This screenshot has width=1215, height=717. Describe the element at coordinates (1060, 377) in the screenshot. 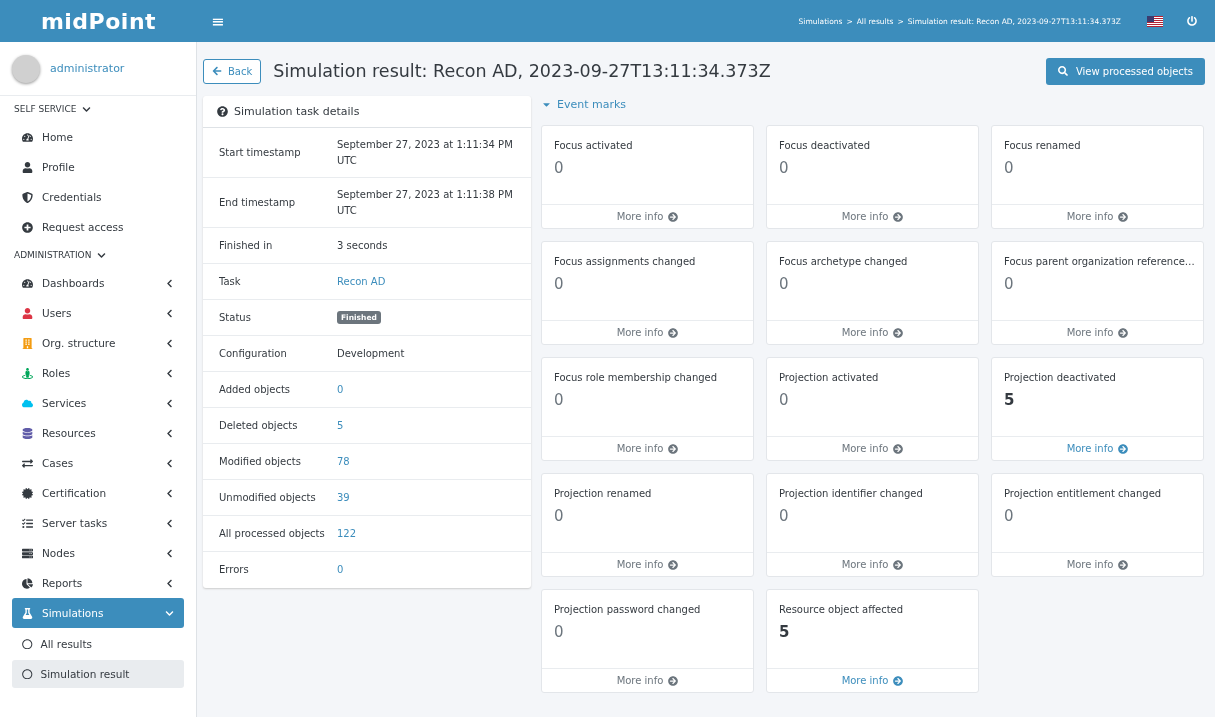

I see `card-title: Projection deactivated` at that location.